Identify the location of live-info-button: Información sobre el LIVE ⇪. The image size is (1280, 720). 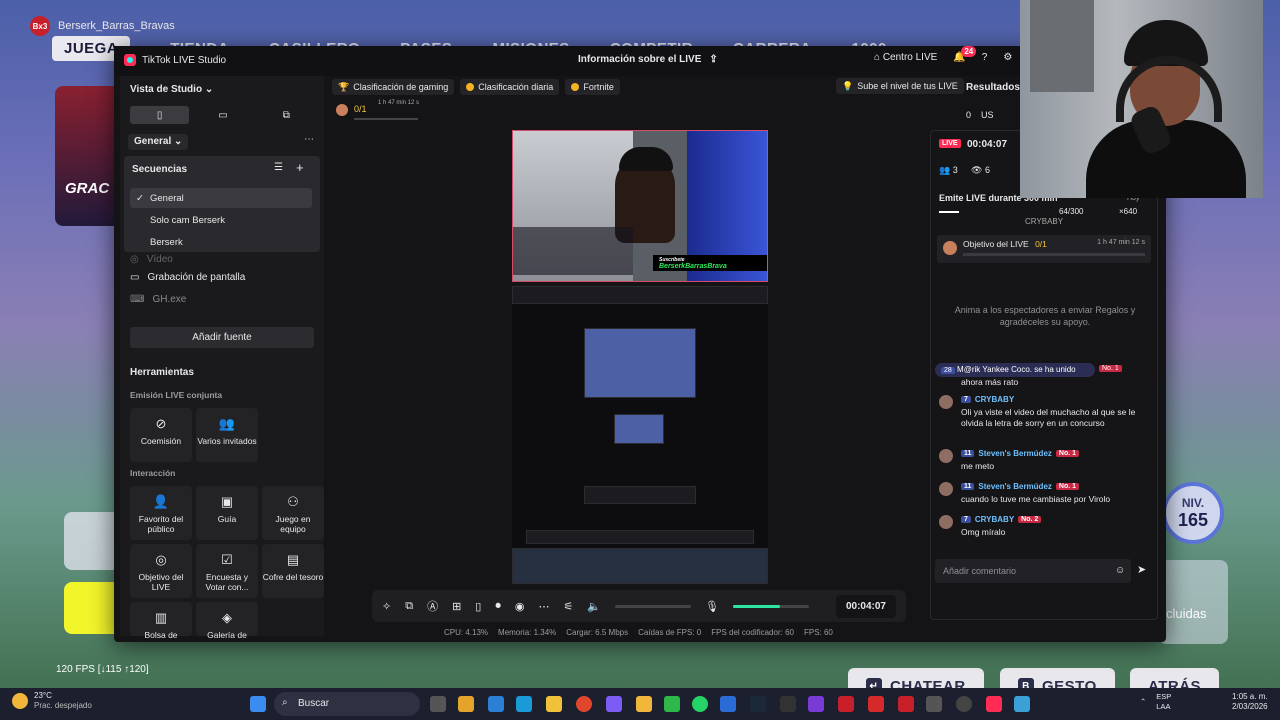
(648, 59).